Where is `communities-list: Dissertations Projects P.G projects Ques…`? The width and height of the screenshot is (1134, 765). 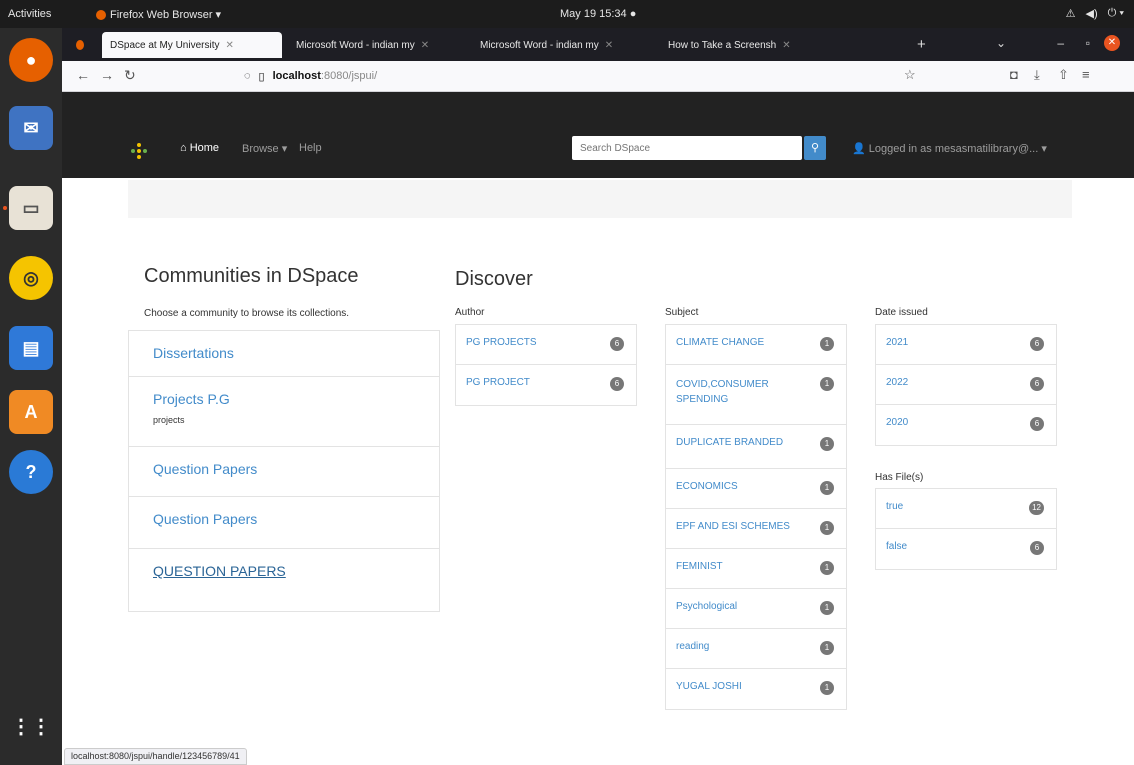
communities-list: Dissertations Projects P.G projects Ques… is located at coordinates (284, 471).